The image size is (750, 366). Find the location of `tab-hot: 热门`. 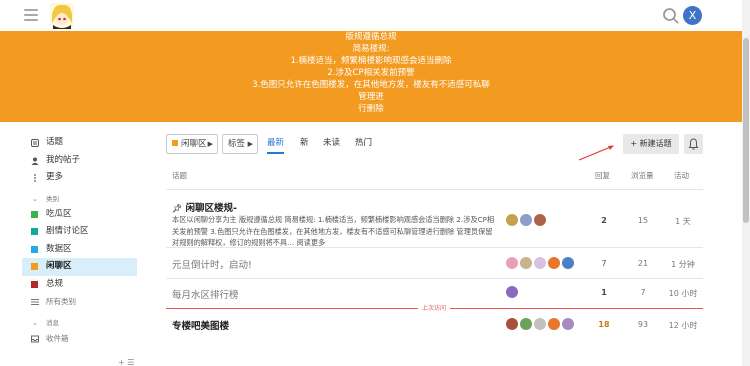

tab-hot: 热门 is located at coordinates (363, 143).